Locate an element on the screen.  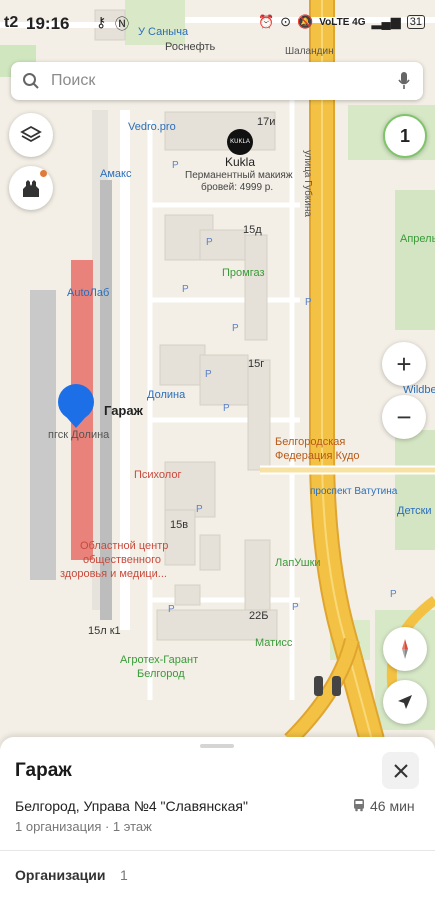
compass-icon is located at coordinates (405, 649).